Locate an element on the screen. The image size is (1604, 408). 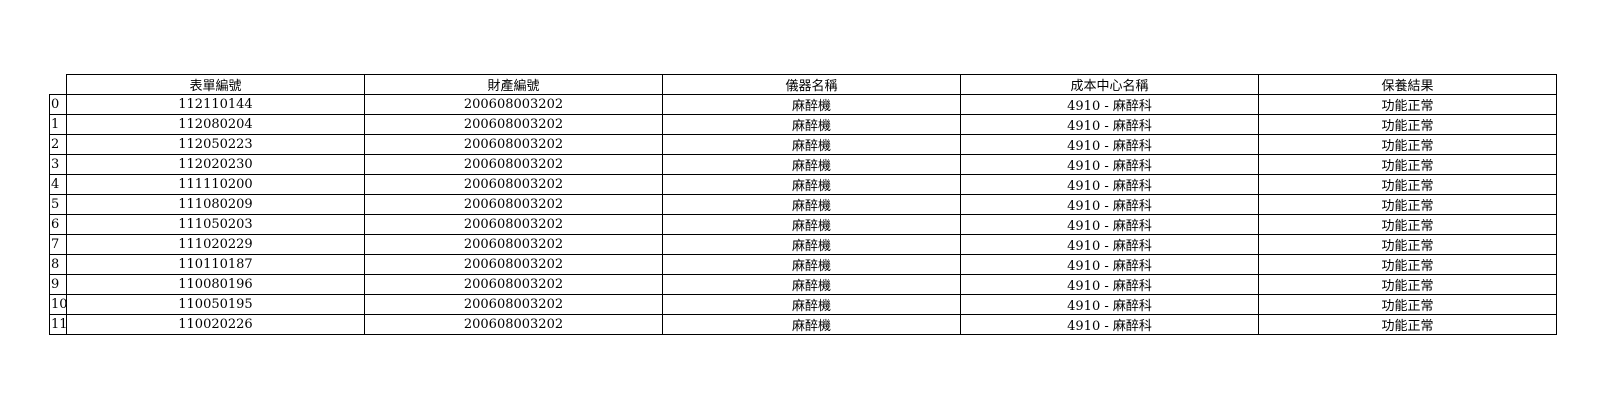
form-no-cell: 110080196 is located at coordinates (215, 284).